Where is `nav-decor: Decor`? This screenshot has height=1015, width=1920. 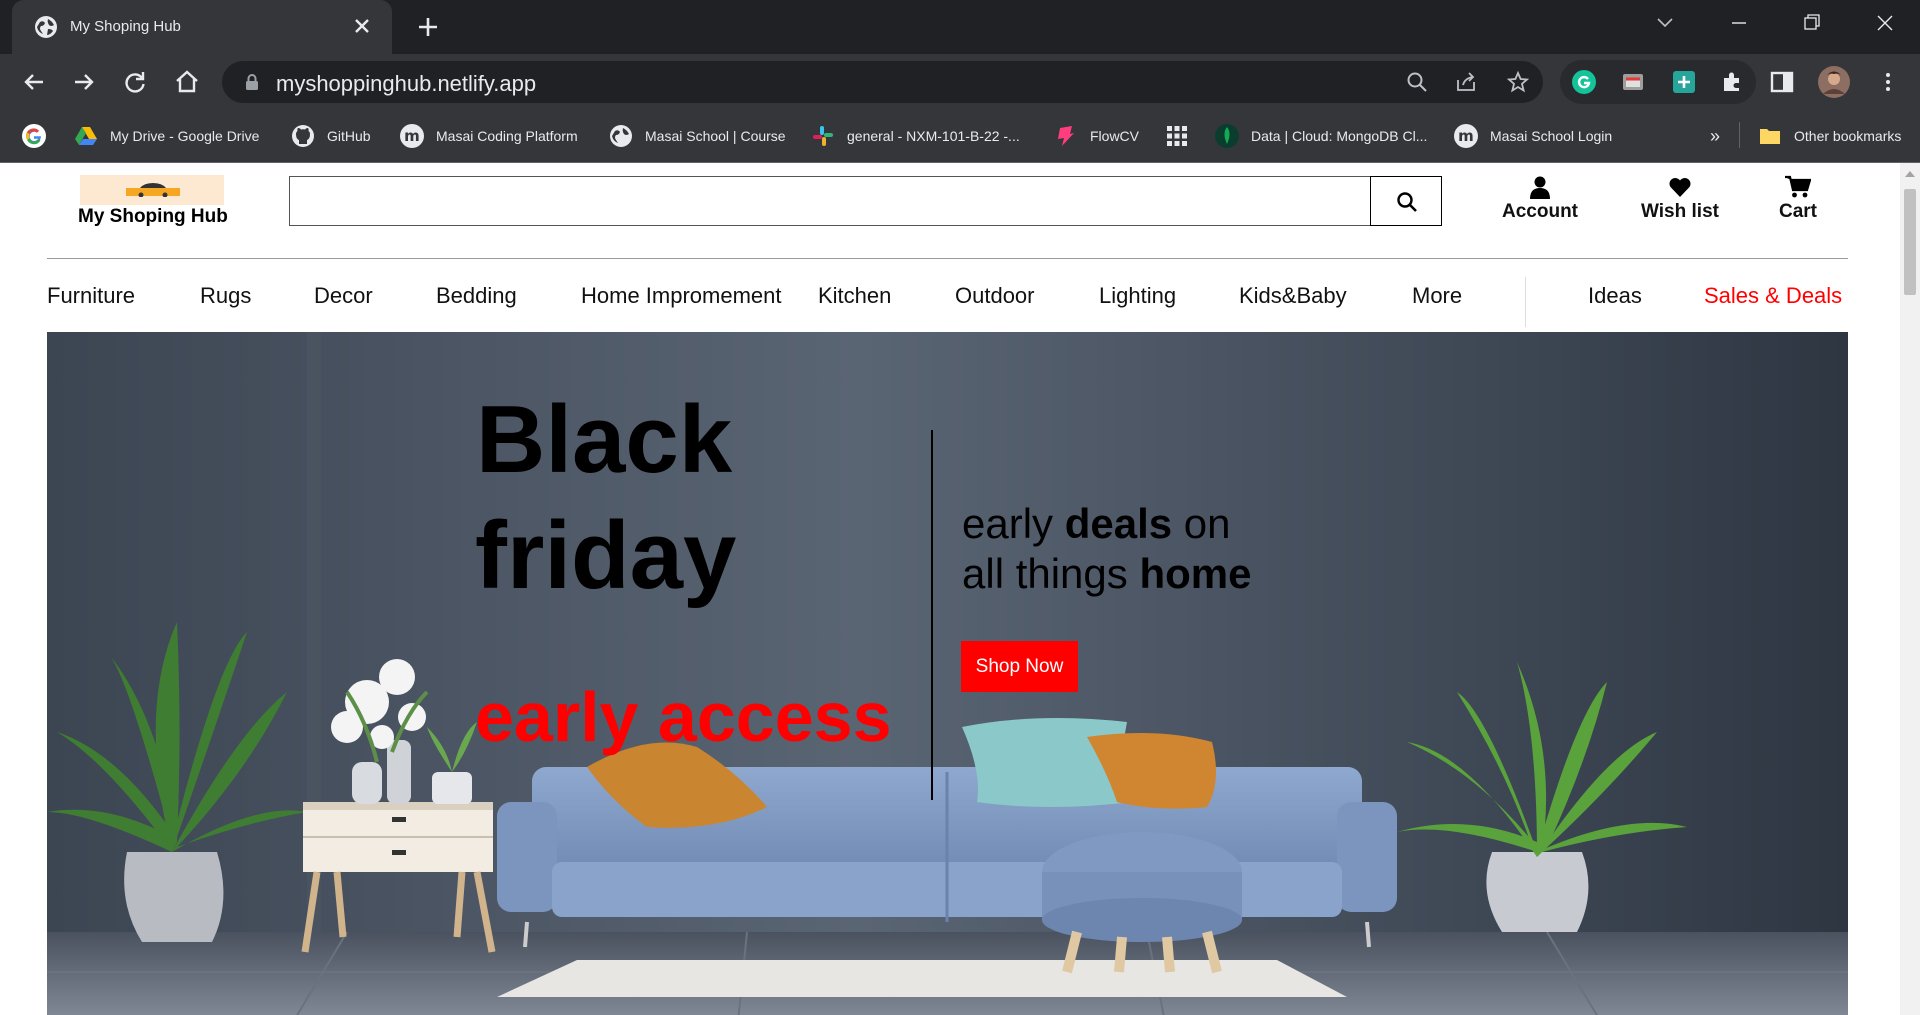
nav-decor: Decor is located at coordinates (343, 296).